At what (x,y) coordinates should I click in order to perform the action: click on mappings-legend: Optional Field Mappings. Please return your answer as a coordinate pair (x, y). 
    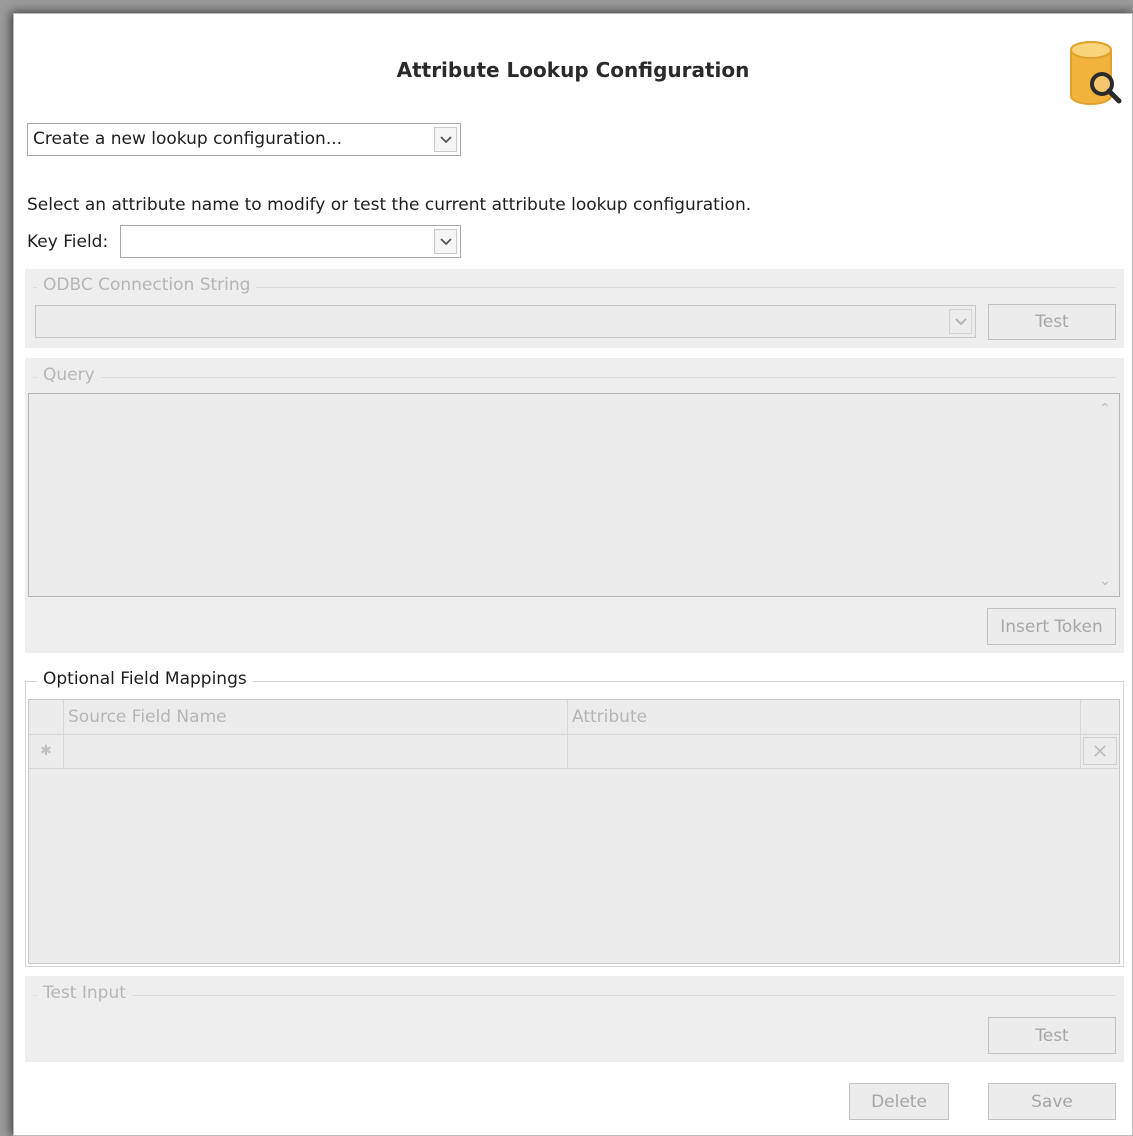
    Looking at the image, I should click on (145, 679).